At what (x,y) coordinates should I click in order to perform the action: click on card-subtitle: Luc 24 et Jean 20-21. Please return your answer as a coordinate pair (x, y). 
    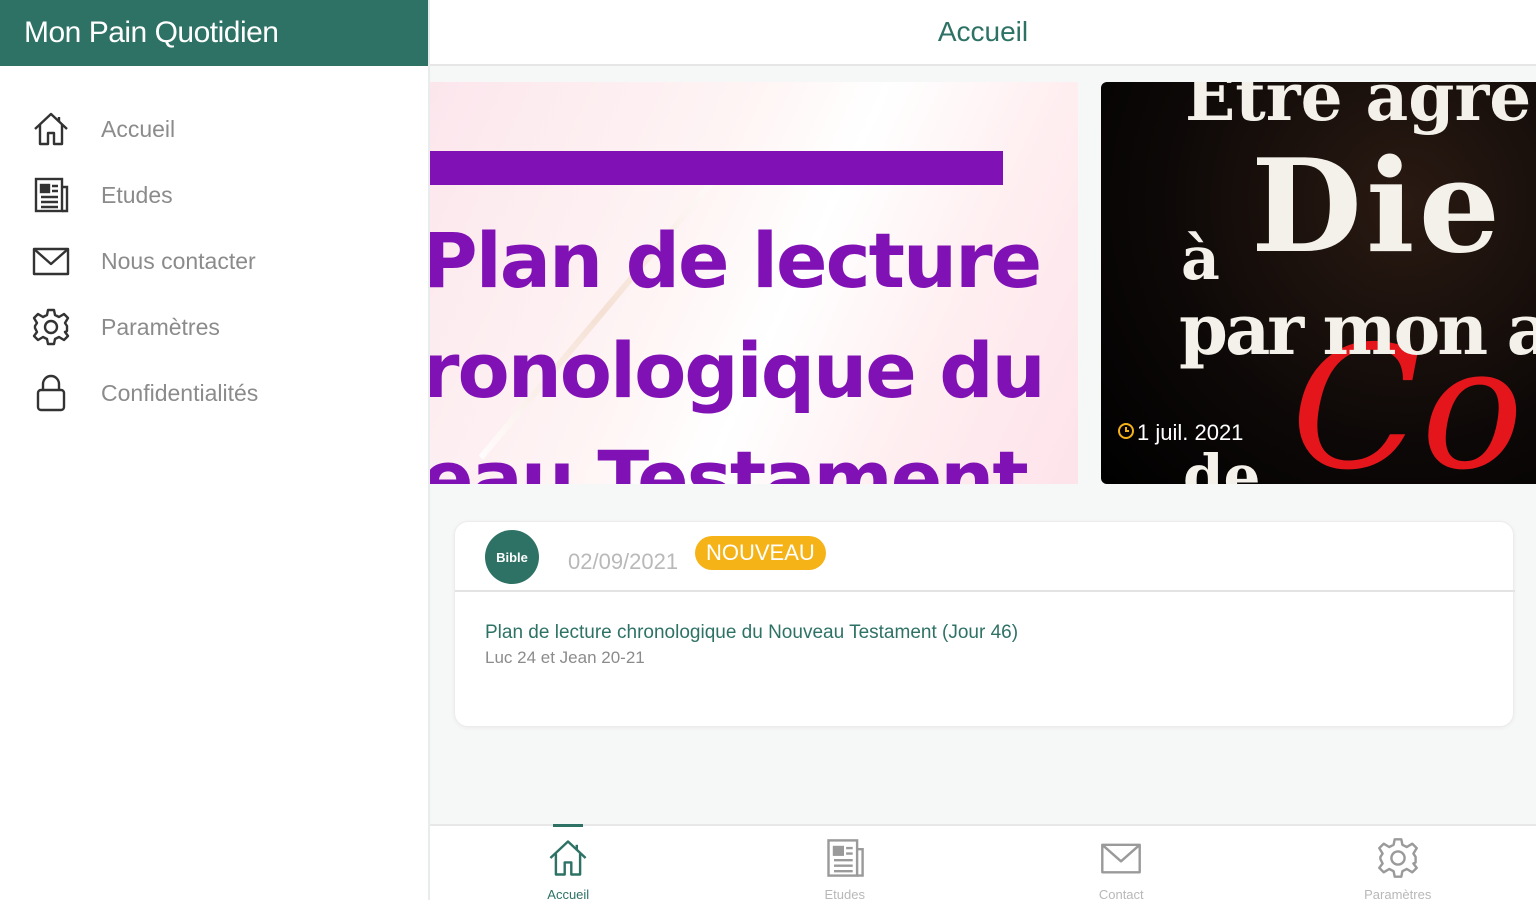
    Looking at the image, I should click on (565, 657).